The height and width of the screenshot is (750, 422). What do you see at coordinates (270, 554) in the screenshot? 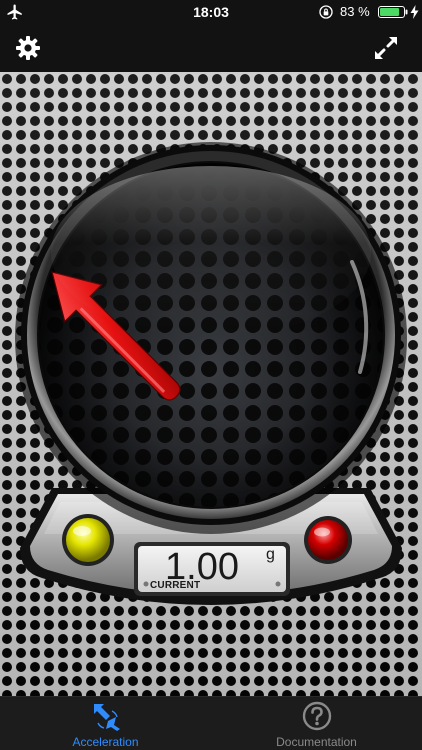
I see `acceleration-unit: g` at bounding box center [270, 554].